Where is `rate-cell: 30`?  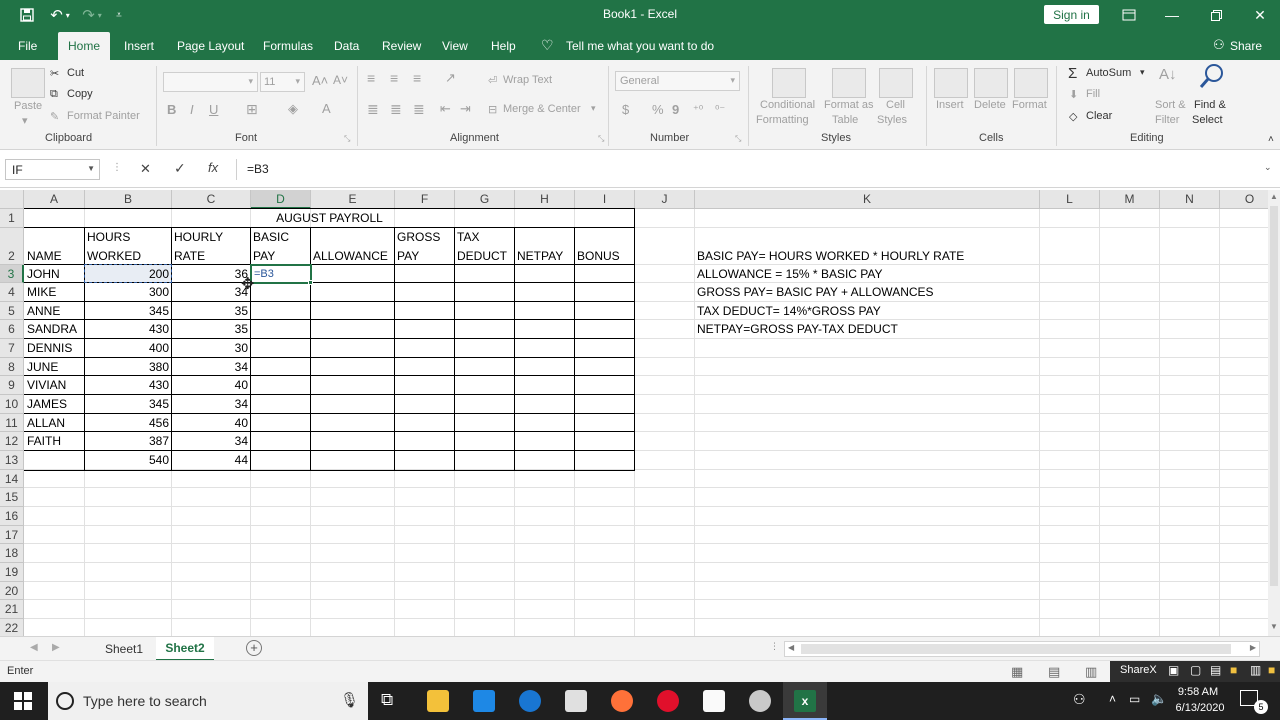 rate-cell: 30 is located at coordinates (211, 348).